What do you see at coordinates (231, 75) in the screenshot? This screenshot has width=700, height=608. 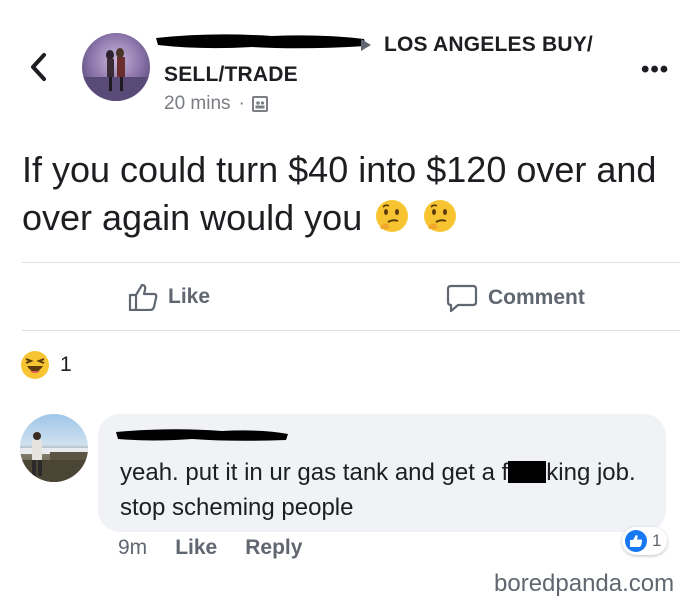 I see `group-name-line2: SELL/TRADE` at bounding box center [231, 75].